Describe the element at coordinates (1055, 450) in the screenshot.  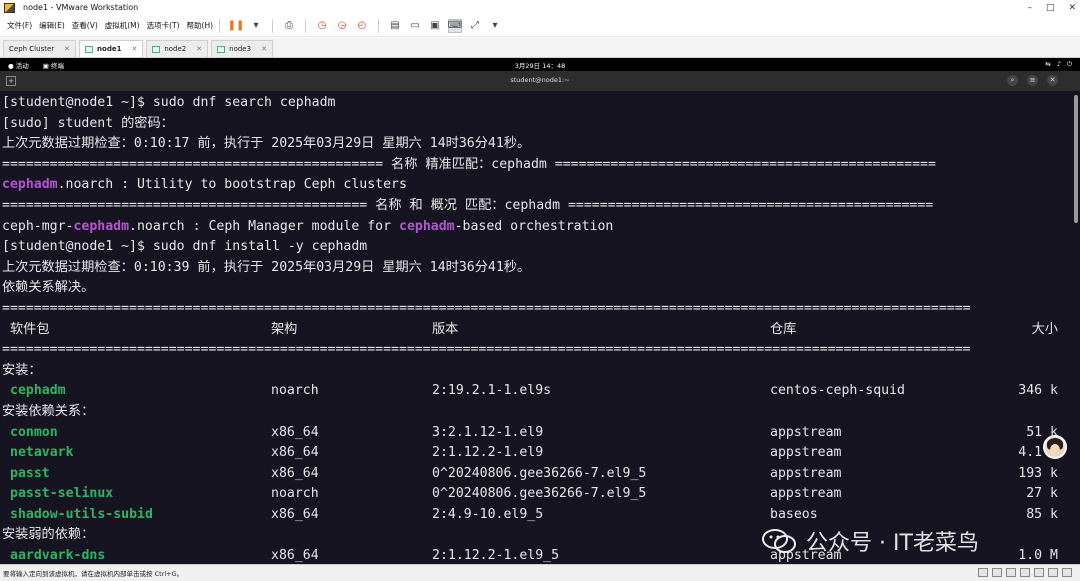
I see `avatar-face` at that location.